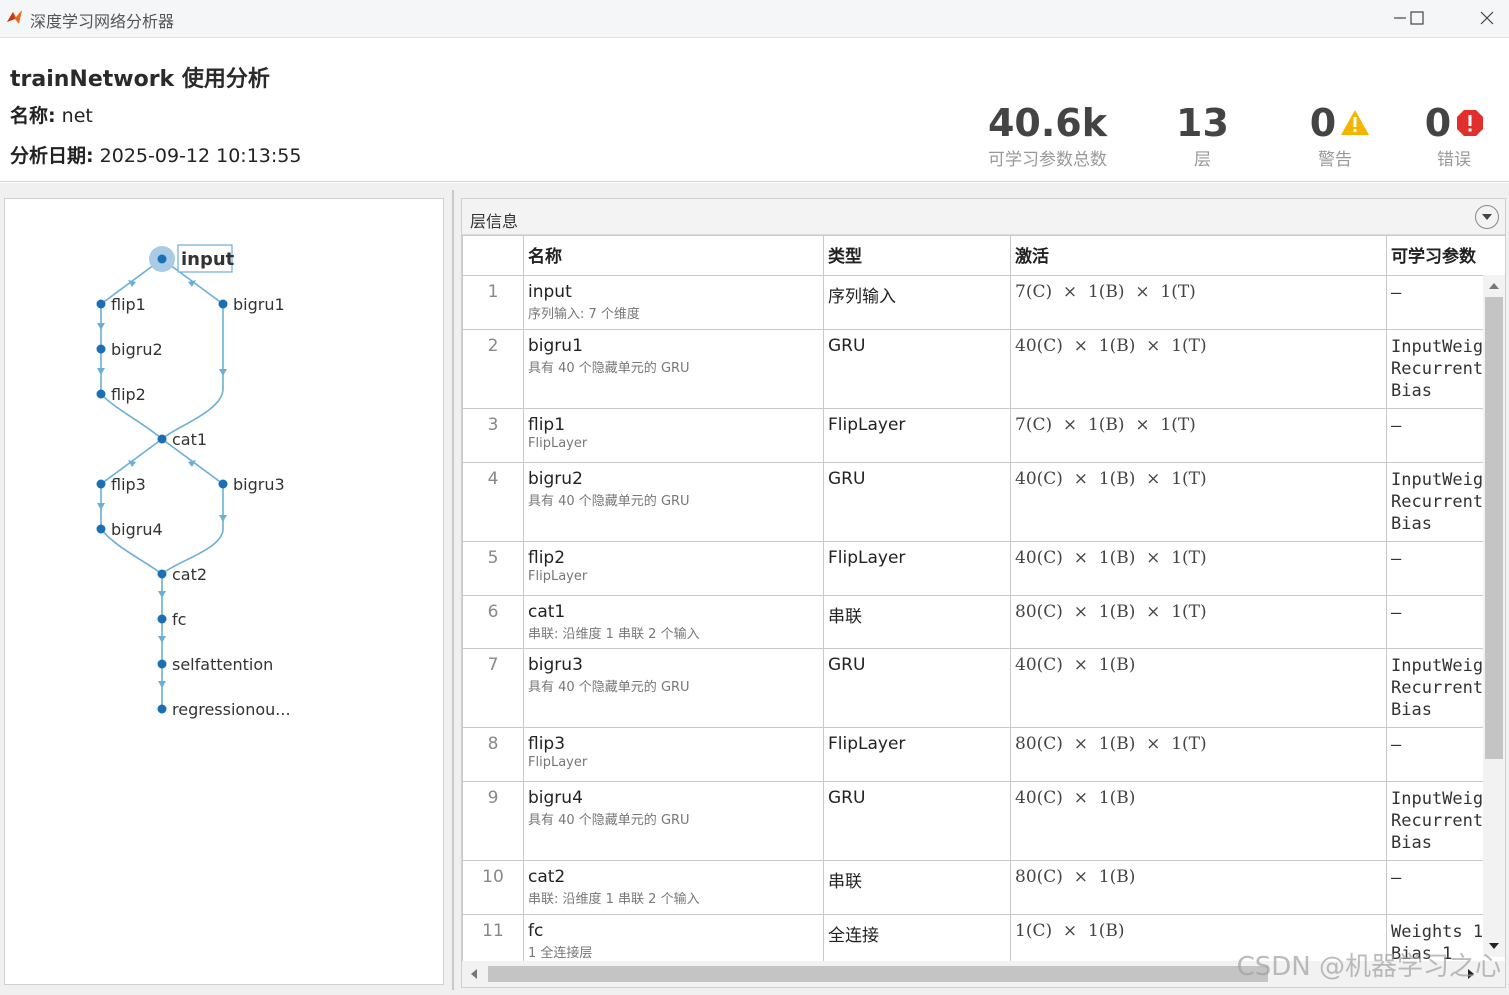  Describe the element at coordinates (101, 349) in the screenshot. I see `graph-node-bigru2` at that location.